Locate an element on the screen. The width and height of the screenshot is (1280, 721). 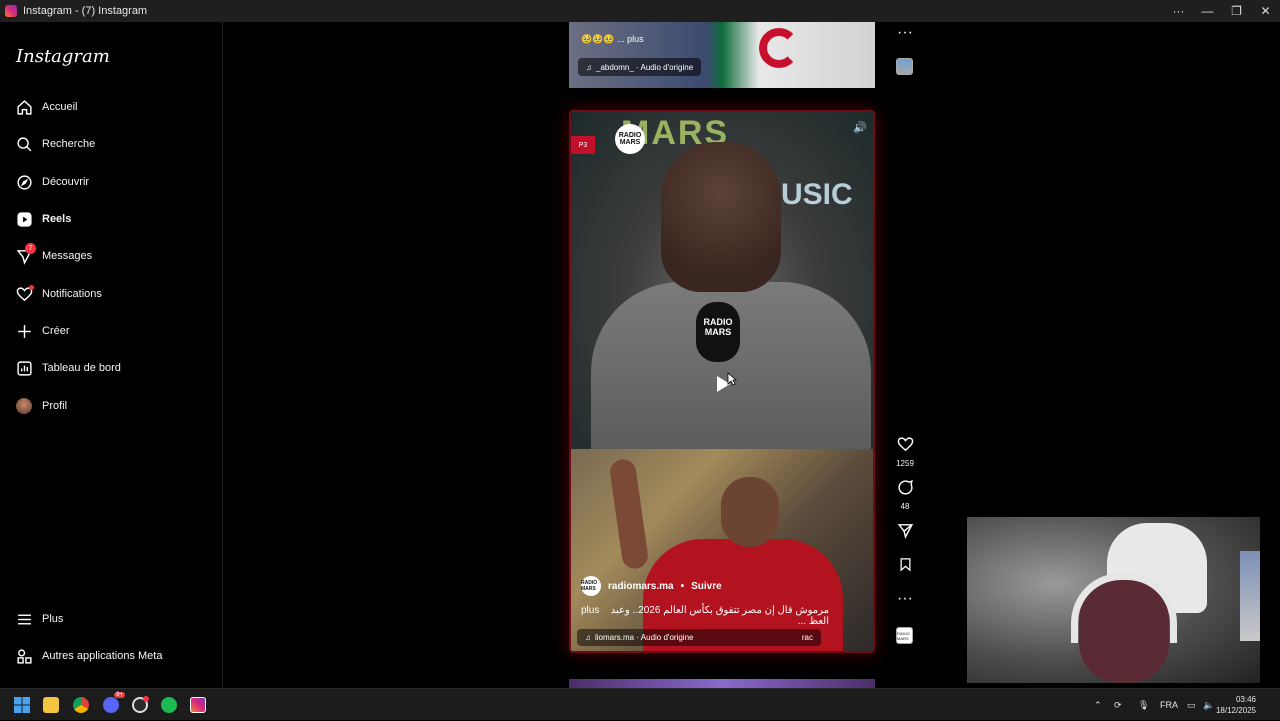
more-icon: ··· is located at coordinates (905, 32).